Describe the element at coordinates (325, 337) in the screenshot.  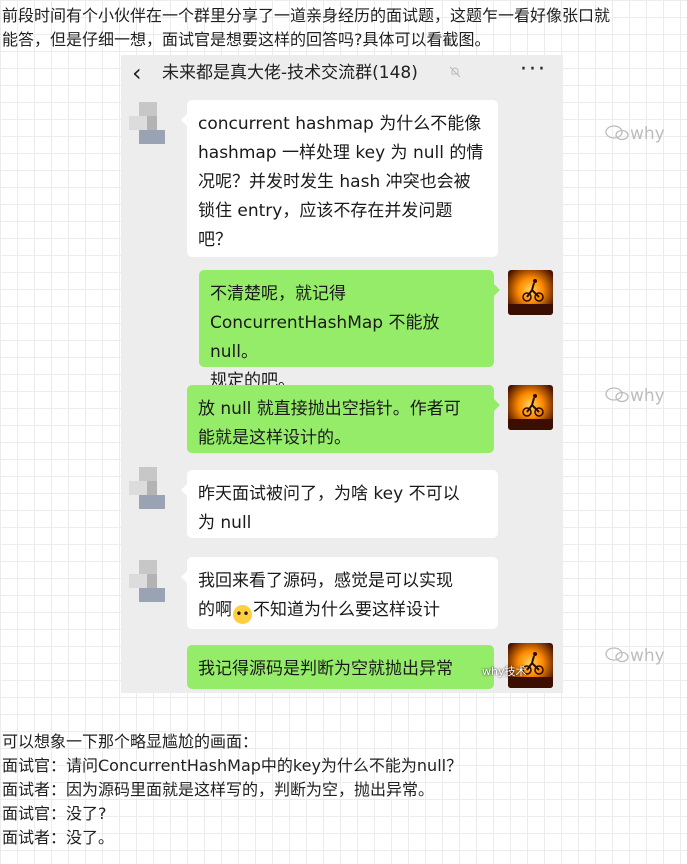
I see `message-line: ConcurrentHashMap 不能放 null。` at that location.